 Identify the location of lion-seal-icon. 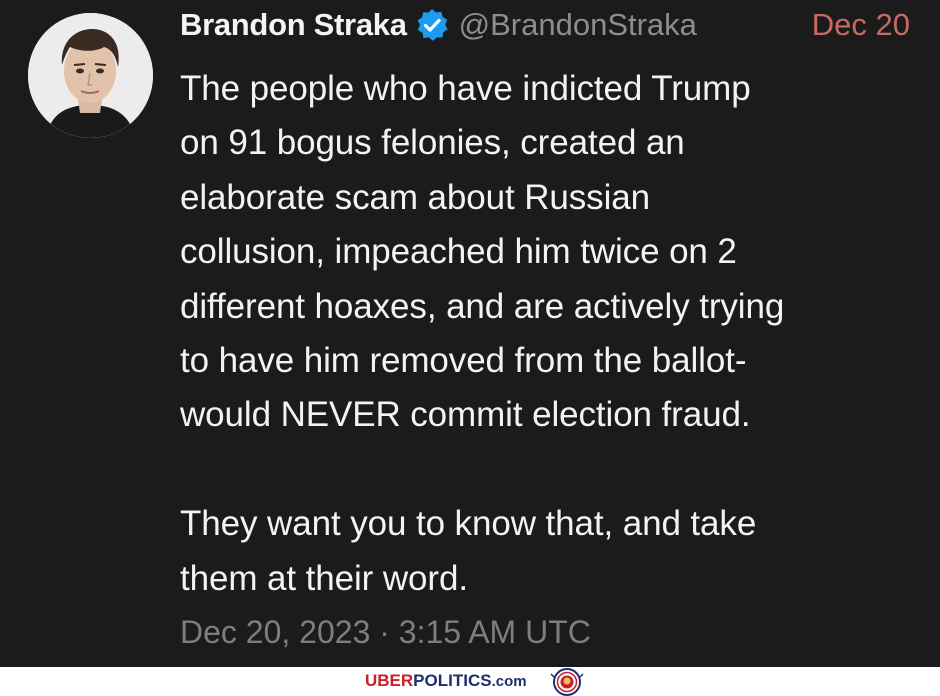
(567, 682).